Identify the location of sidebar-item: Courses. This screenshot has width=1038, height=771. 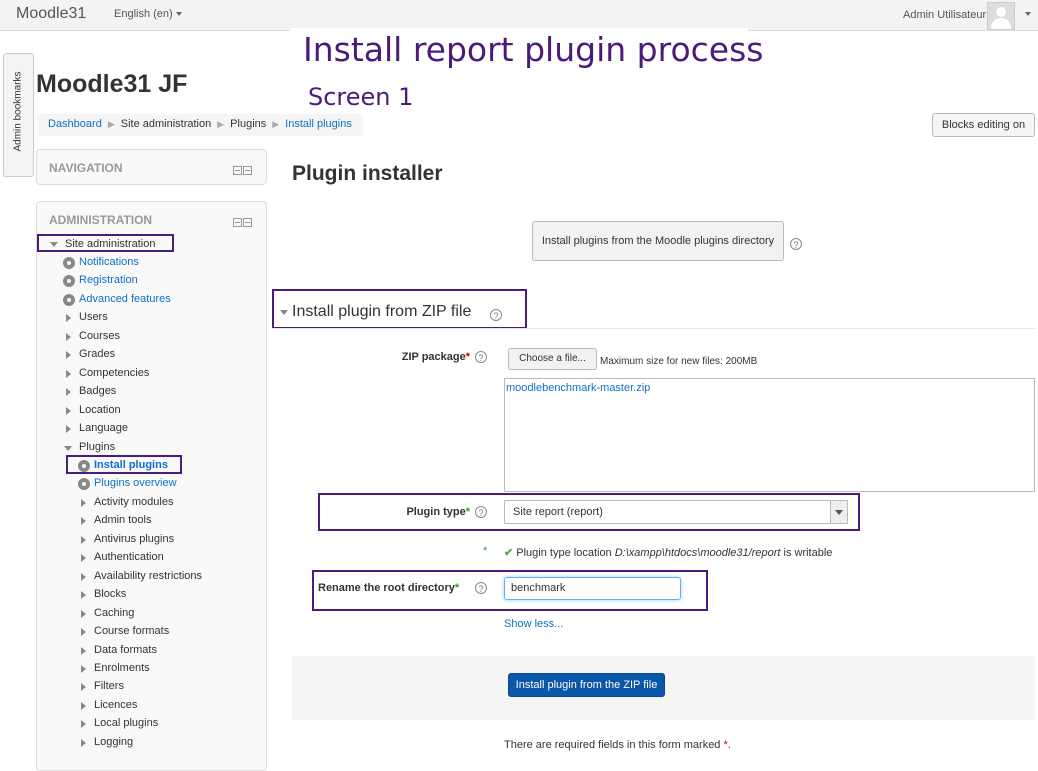
(99, 336).